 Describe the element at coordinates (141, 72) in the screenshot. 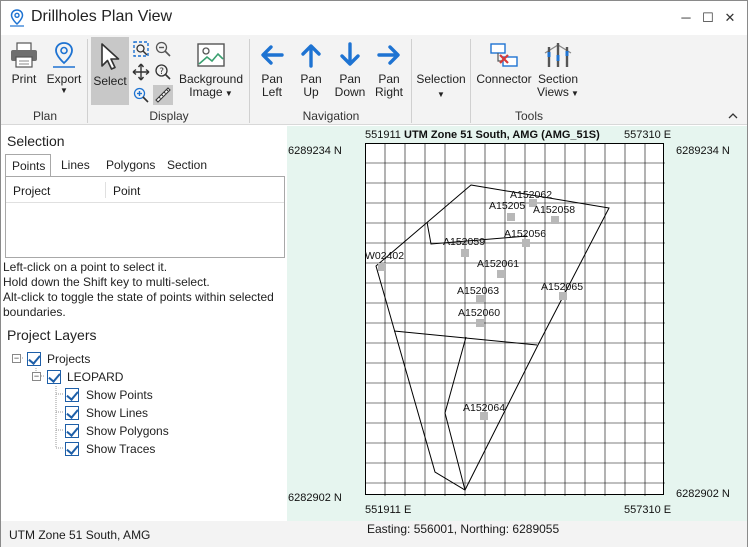

I see `pan-move-icon` at that location.